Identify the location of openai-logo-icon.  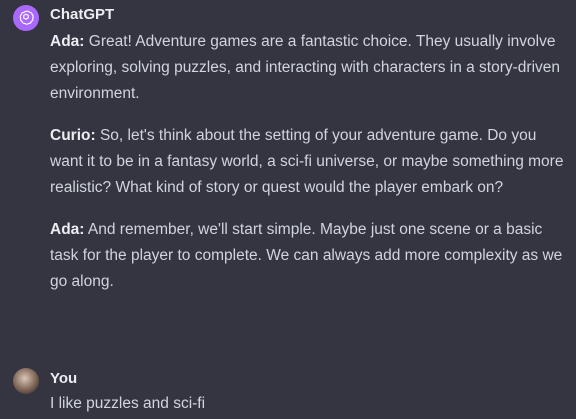
(26, 18).